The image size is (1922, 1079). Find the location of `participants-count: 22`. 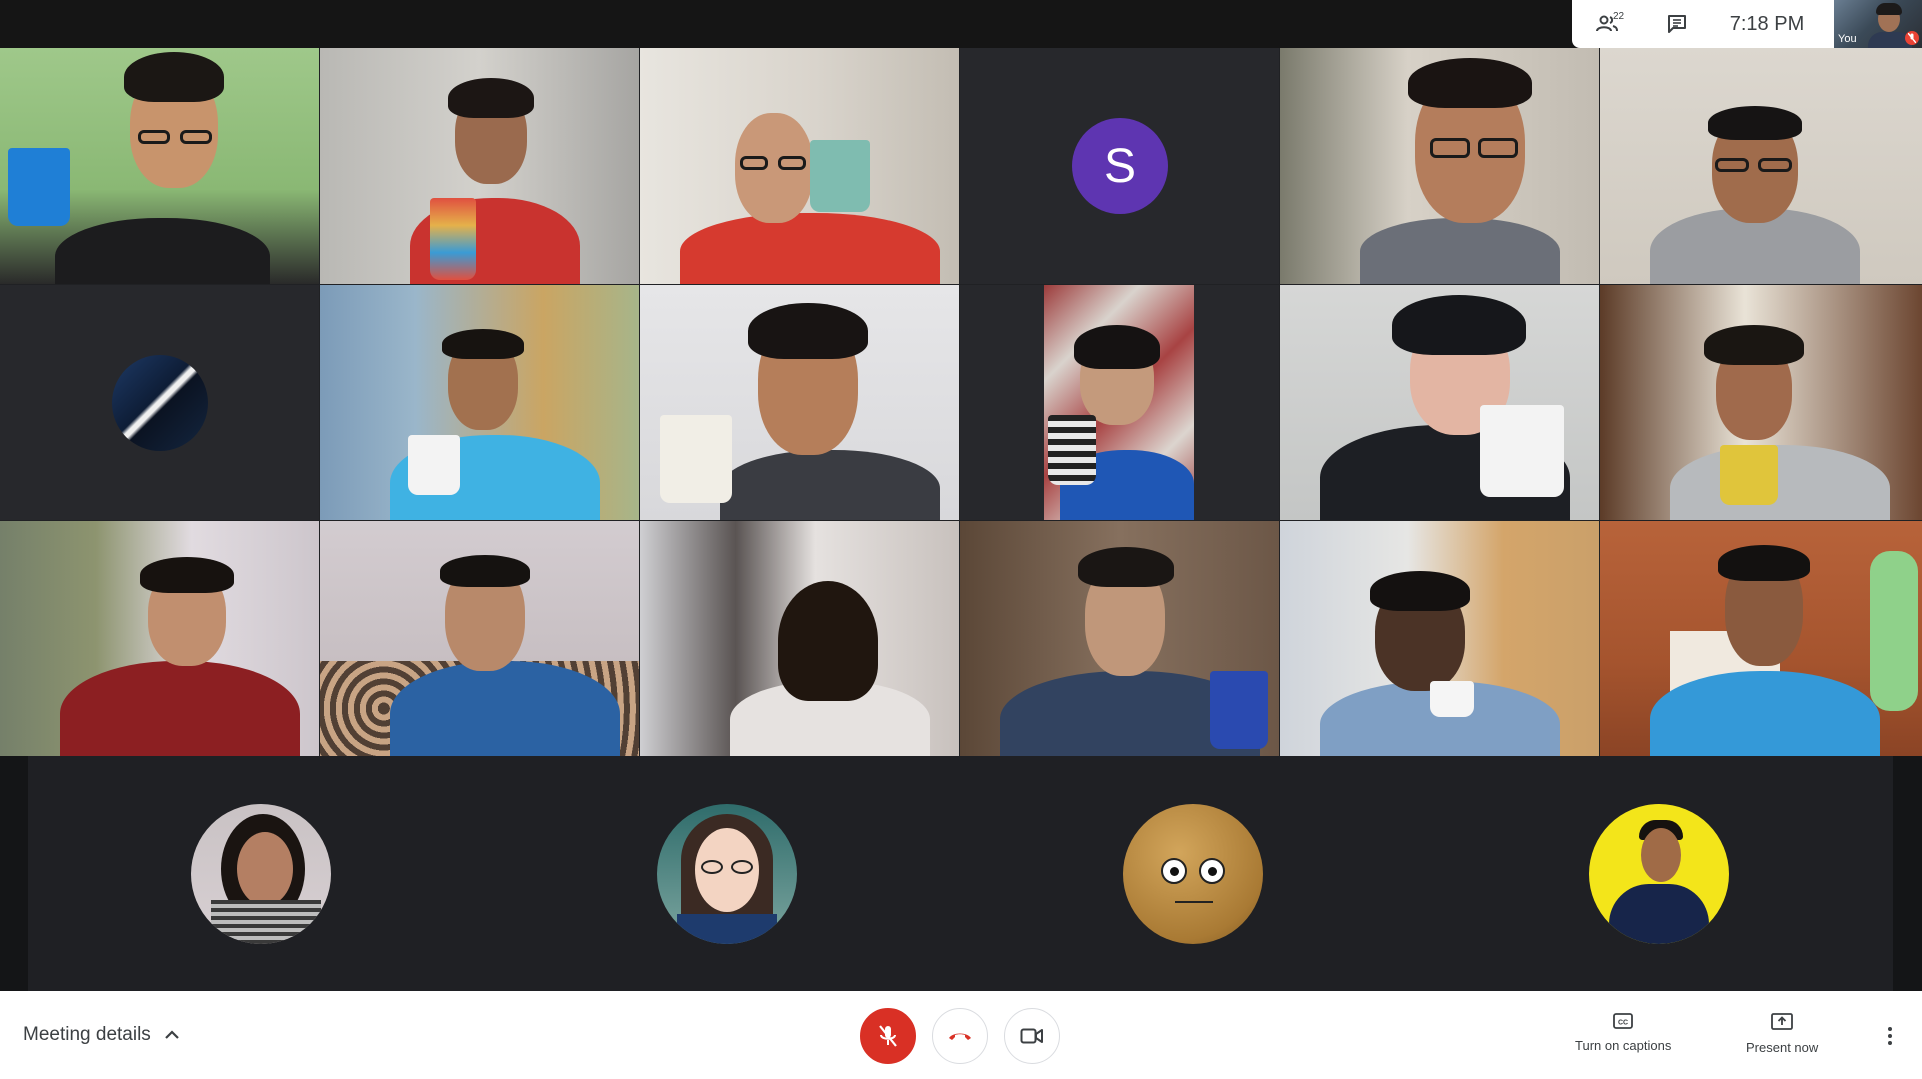

participants-count: 22 is located at coordinates (1619, 16).